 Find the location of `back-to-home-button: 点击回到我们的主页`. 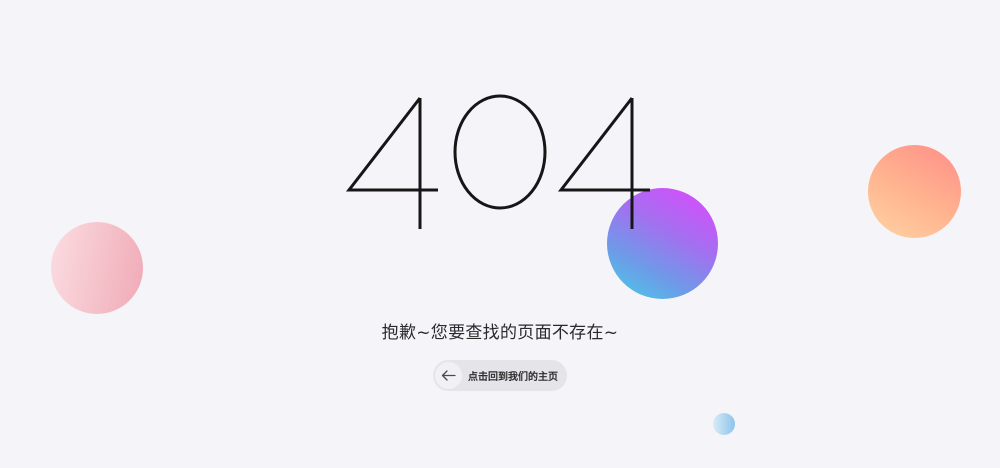

back-to-home-button: 点击回到我们的主页 is located at coordinates (500, 375).